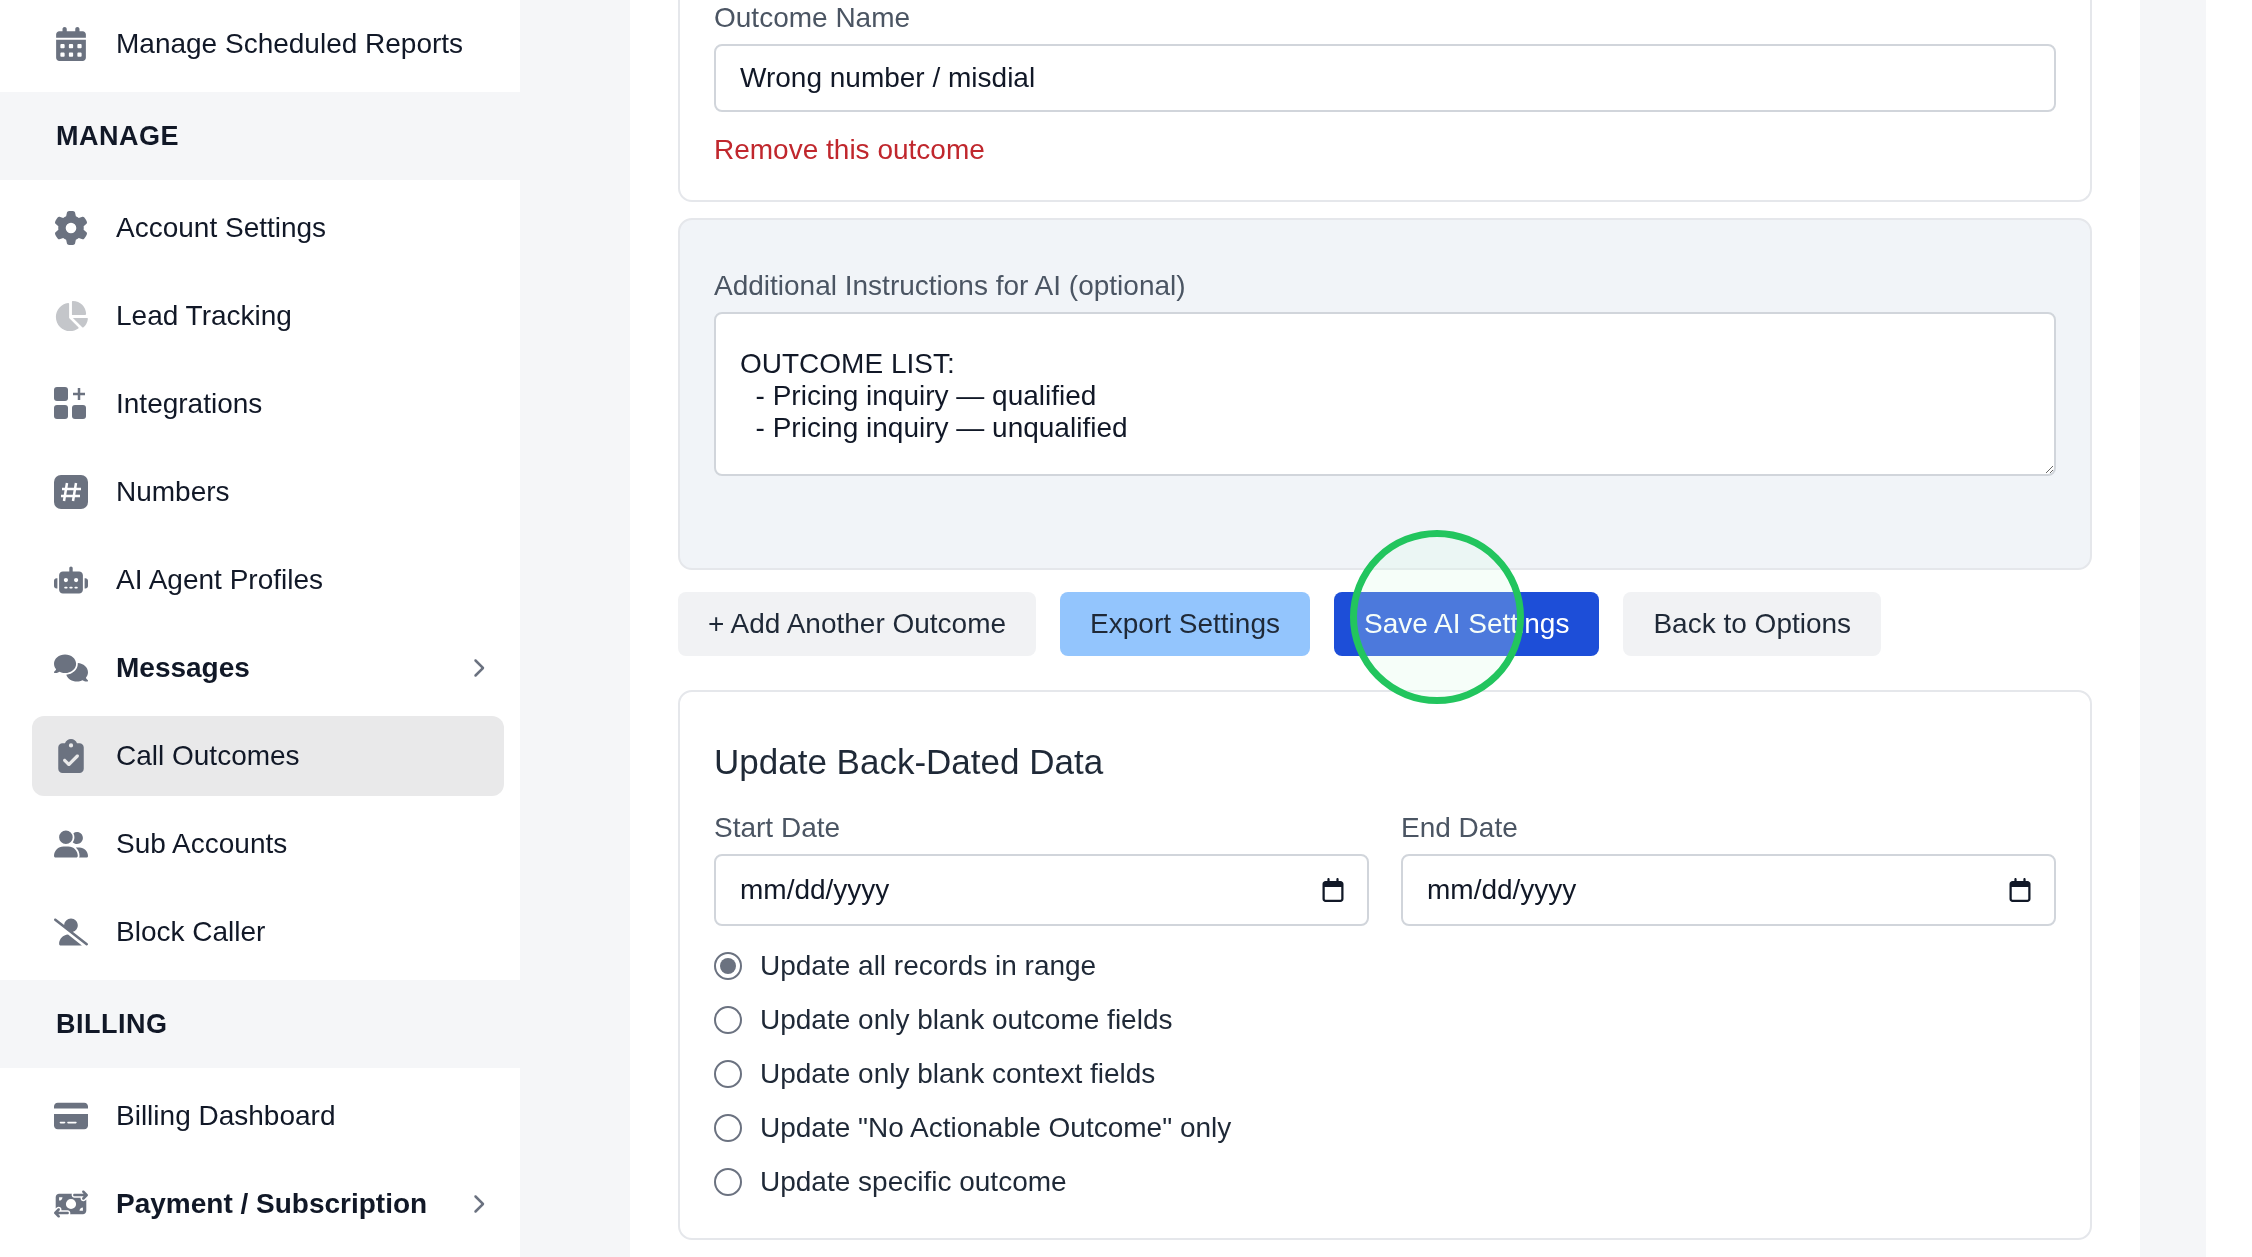  What do you see at coordinates (71, 316) in the screenshot?
I see `pie-chart-icon` at bounding box center [71, 316].